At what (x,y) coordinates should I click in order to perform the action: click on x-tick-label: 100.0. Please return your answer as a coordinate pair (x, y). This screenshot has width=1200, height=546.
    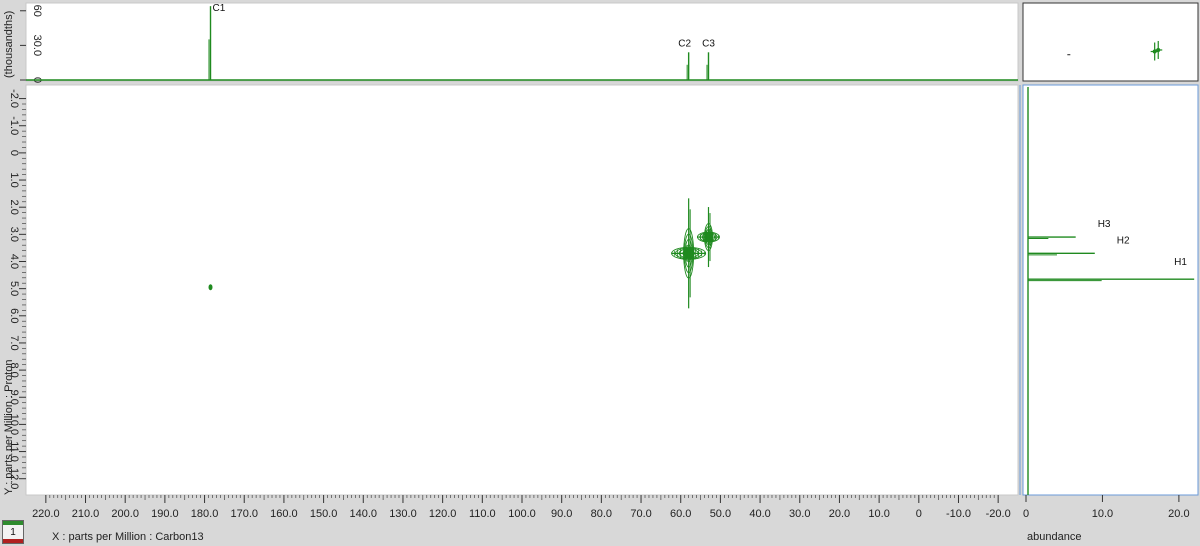
    Looking at the image, I should click on (522, 514).